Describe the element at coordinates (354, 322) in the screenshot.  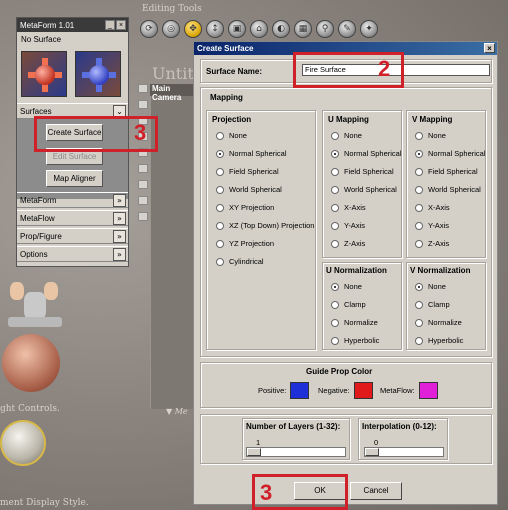
I see `u-normalization-option: Normalize` at that location.